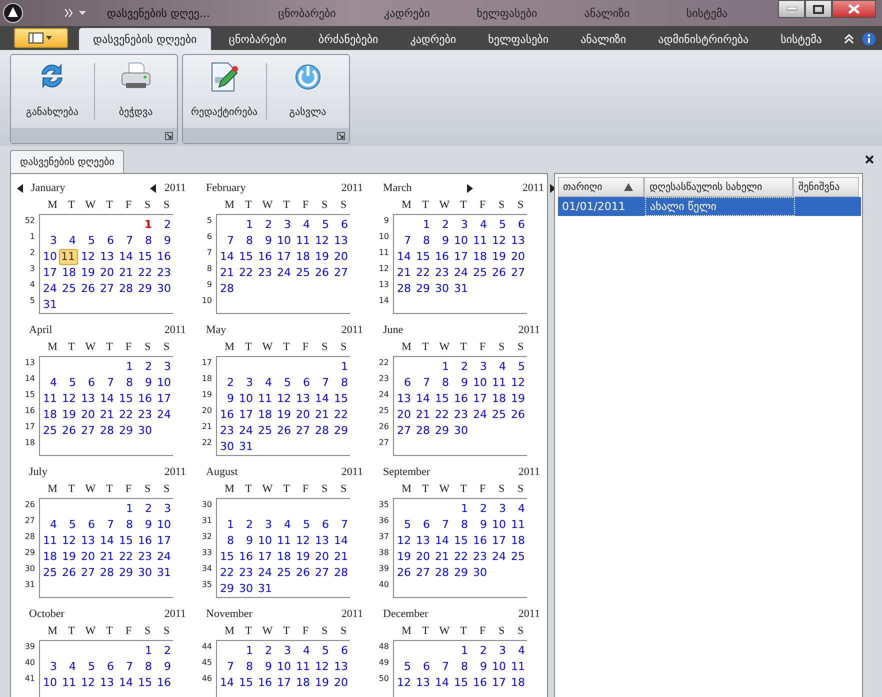 The image size is (882, 697). I want to click on calendar-day: 20, so click(87, 557).